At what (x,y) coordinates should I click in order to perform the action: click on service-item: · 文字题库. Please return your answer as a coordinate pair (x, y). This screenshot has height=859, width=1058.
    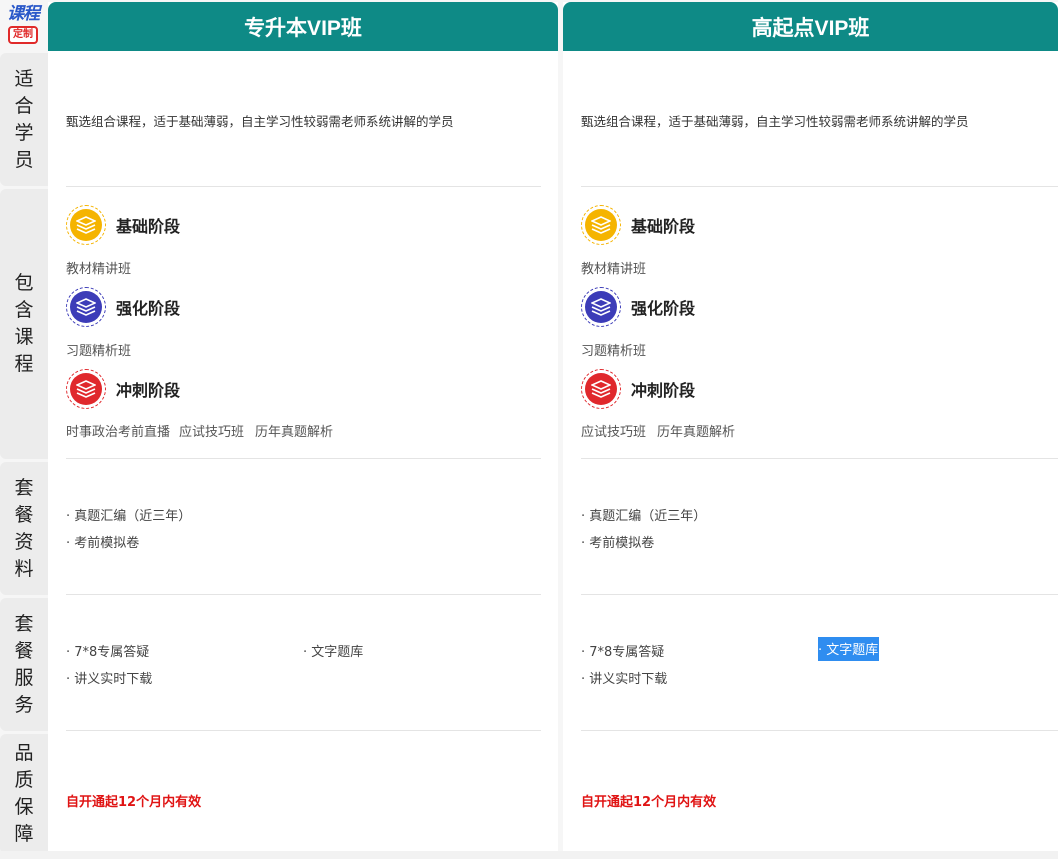
    Looking at the image, I should click on (333, 652).